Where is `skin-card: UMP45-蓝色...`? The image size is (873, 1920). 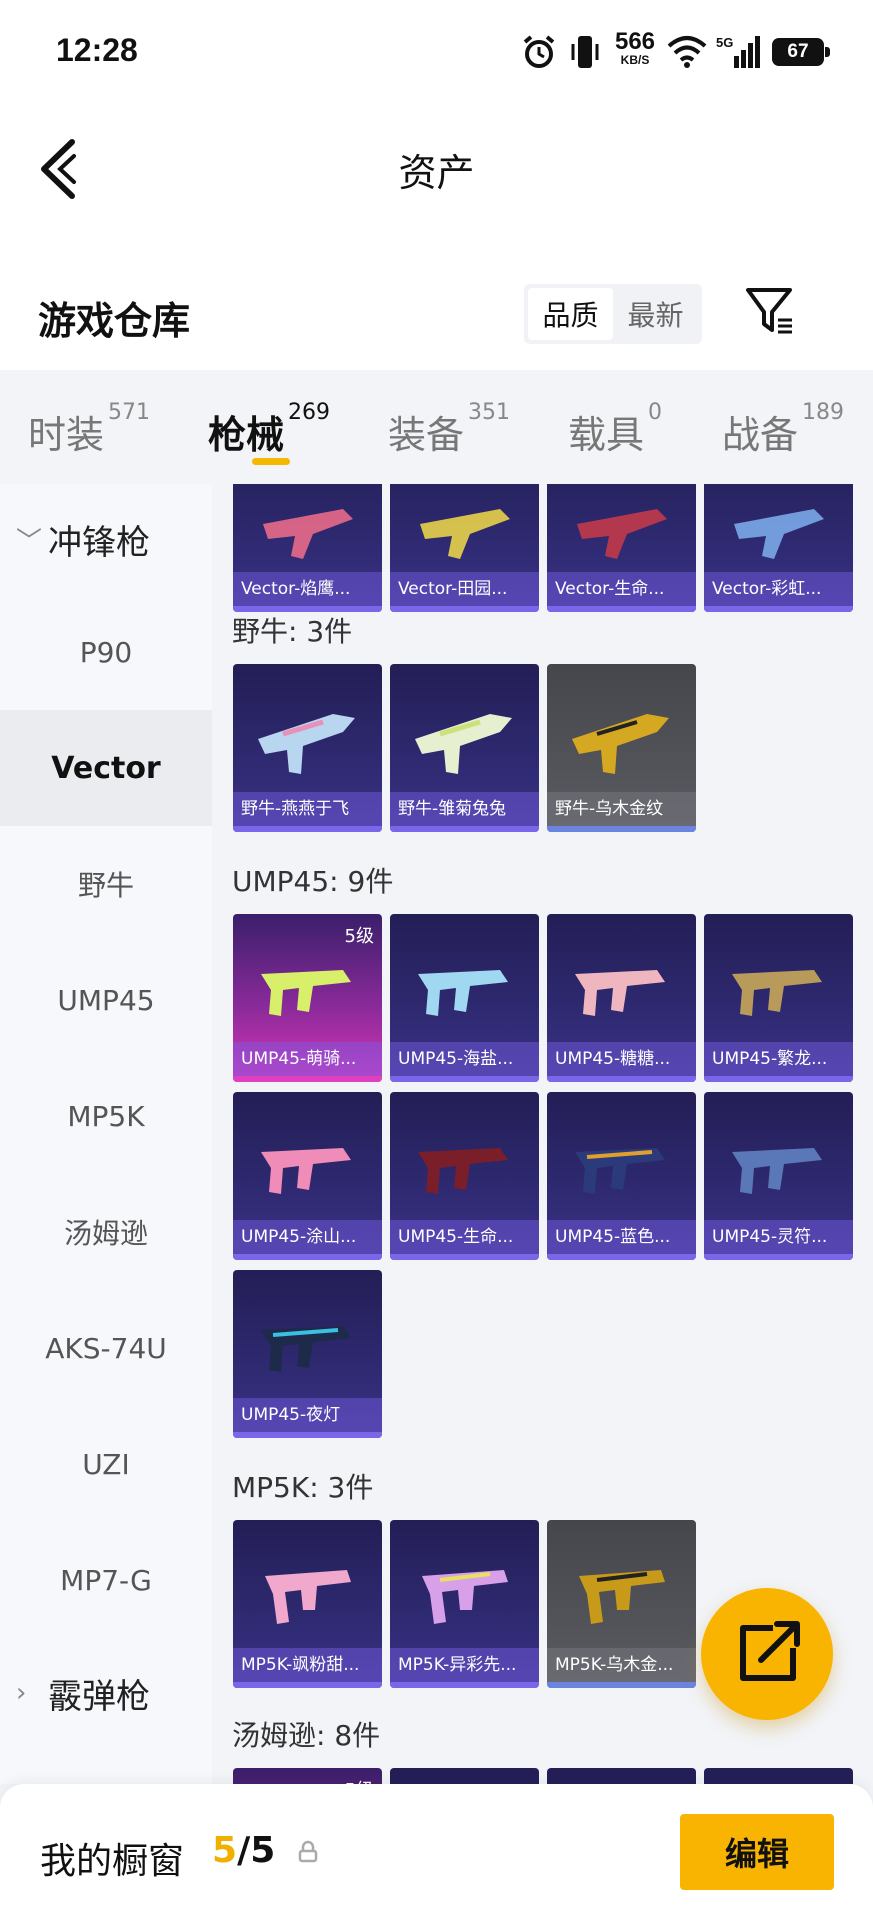
skin-card: UMP45-蓝色... is located at coordinates (621, 1176).